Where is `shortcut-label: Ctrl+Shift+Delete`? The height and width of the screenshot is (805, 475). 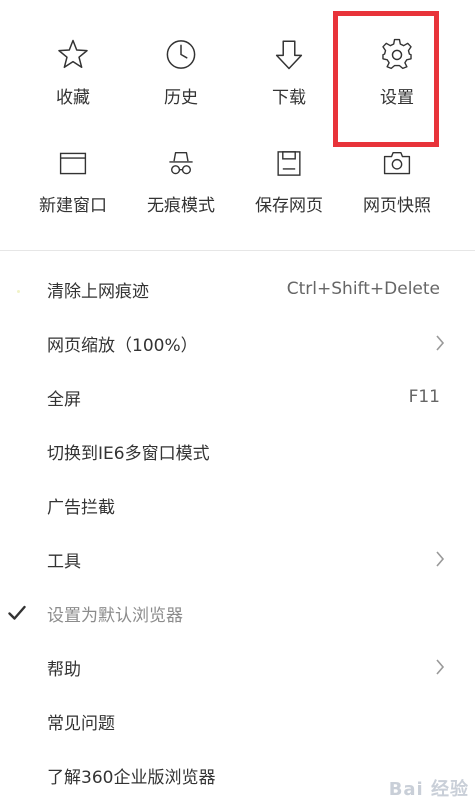 shortcut-label: Ctrl+Shift+Delete is located at coordinates (363, 289).